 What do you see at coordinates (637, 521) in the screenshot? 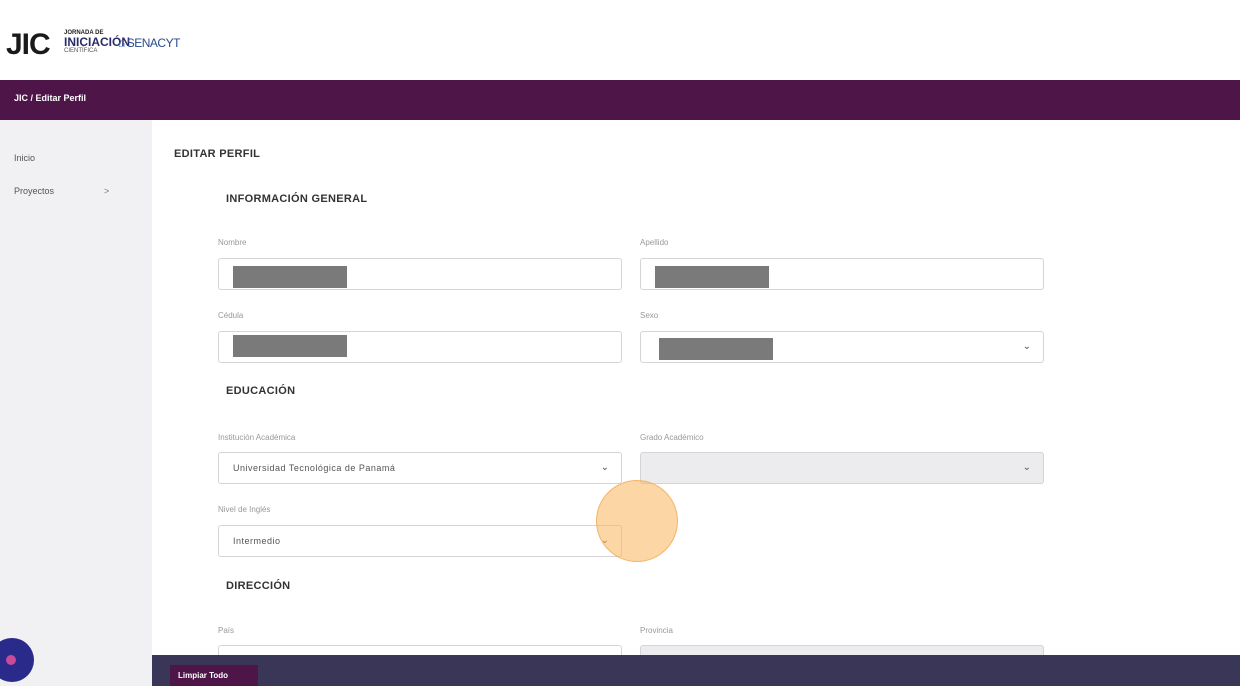
I see `click-indicator` at bounding box center [637, 521].